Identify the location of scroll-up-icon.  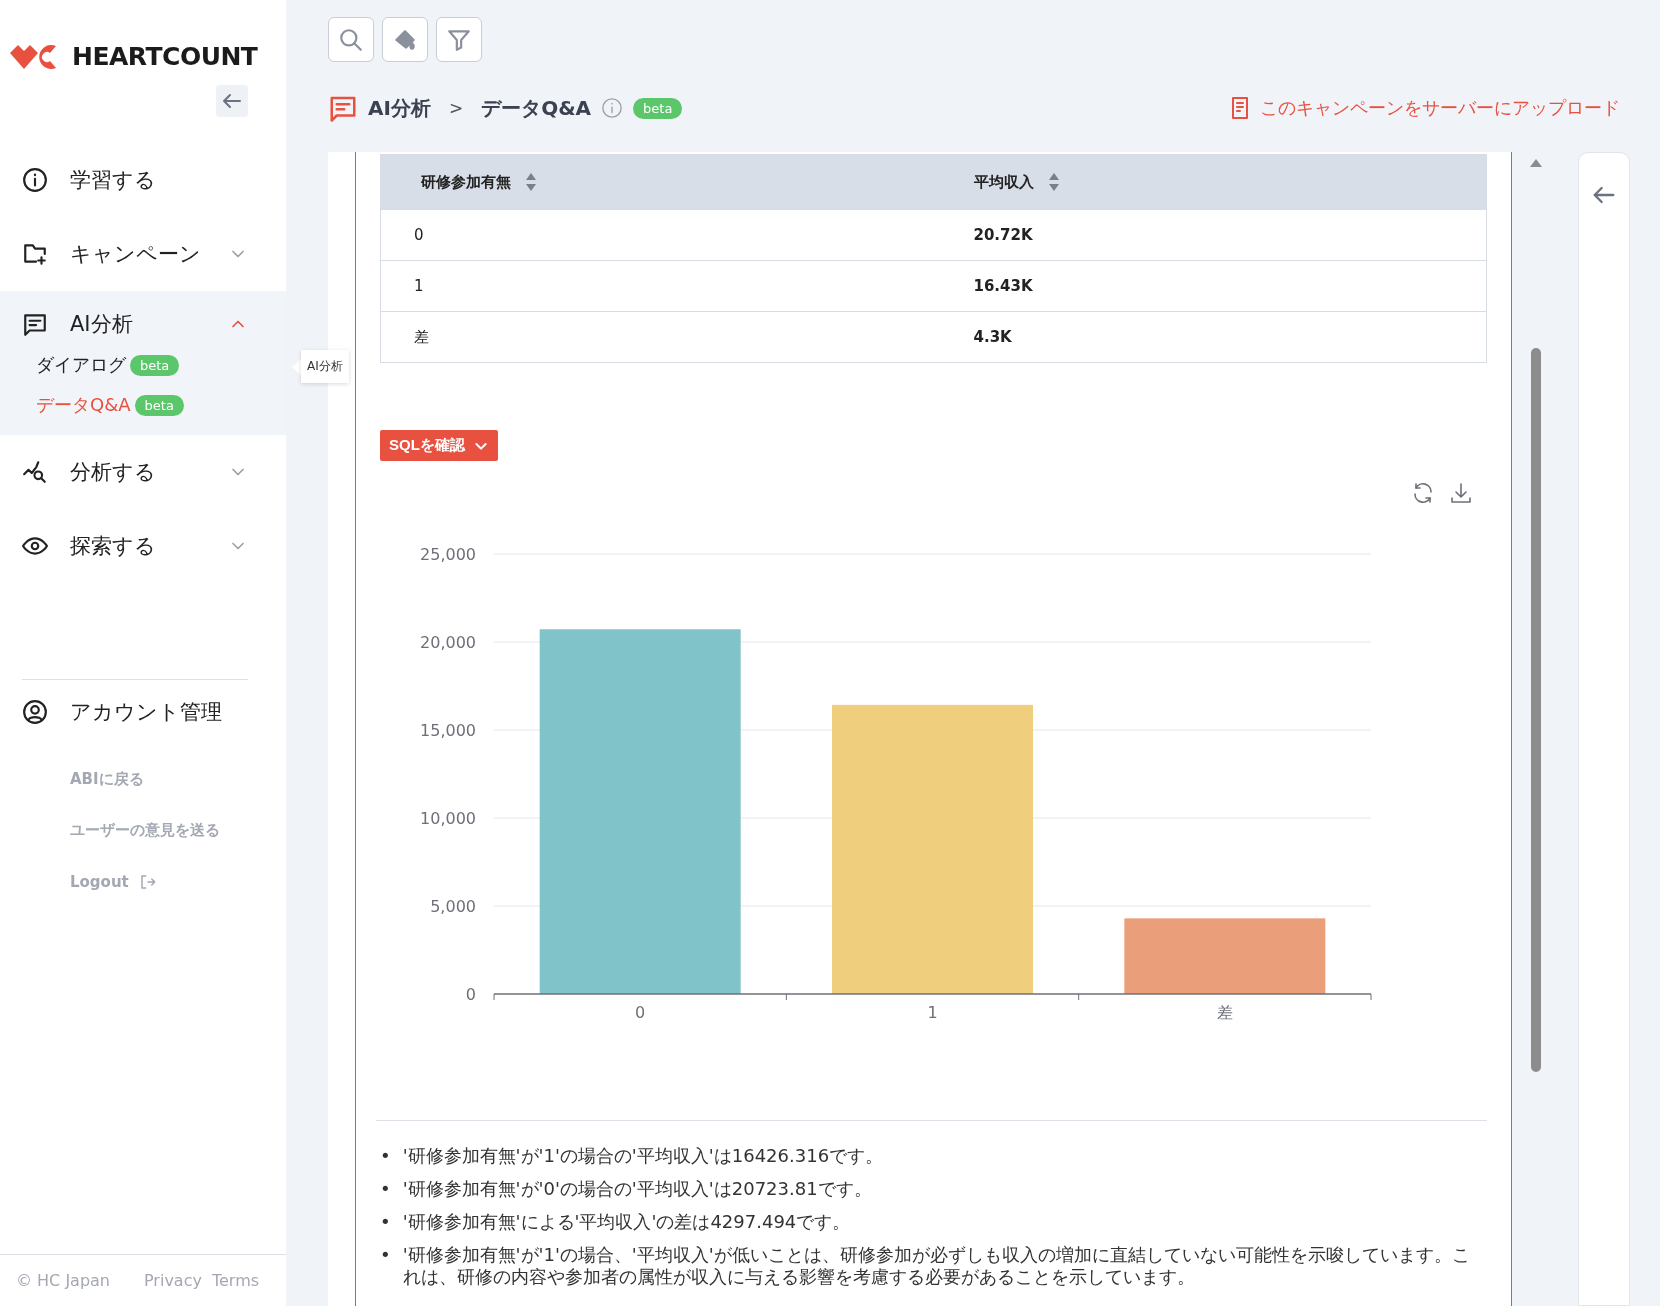
(1536, 163).